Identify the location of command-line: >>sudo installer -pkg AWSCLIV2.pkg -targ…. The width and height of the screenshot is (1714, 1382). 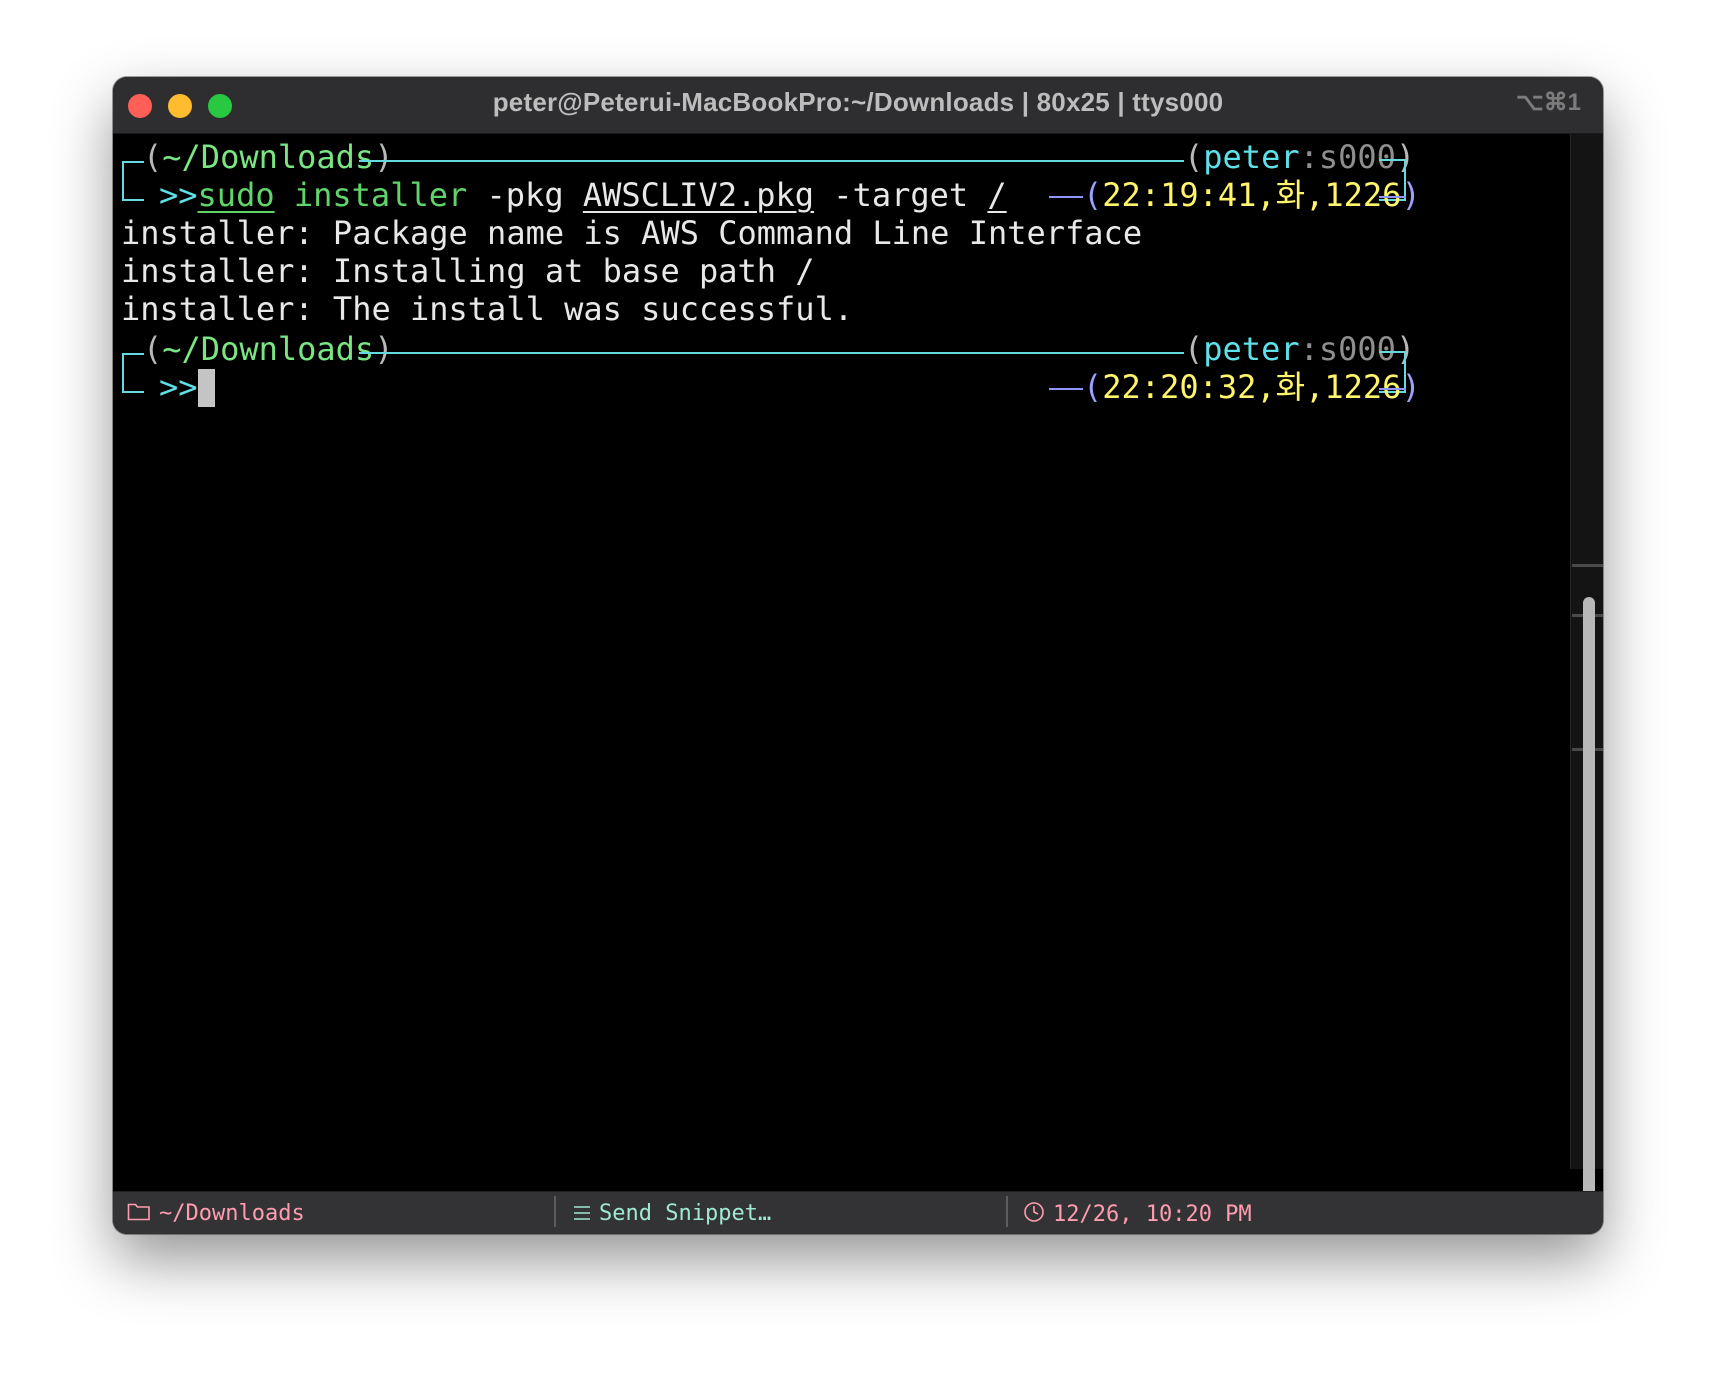
(583, 195).